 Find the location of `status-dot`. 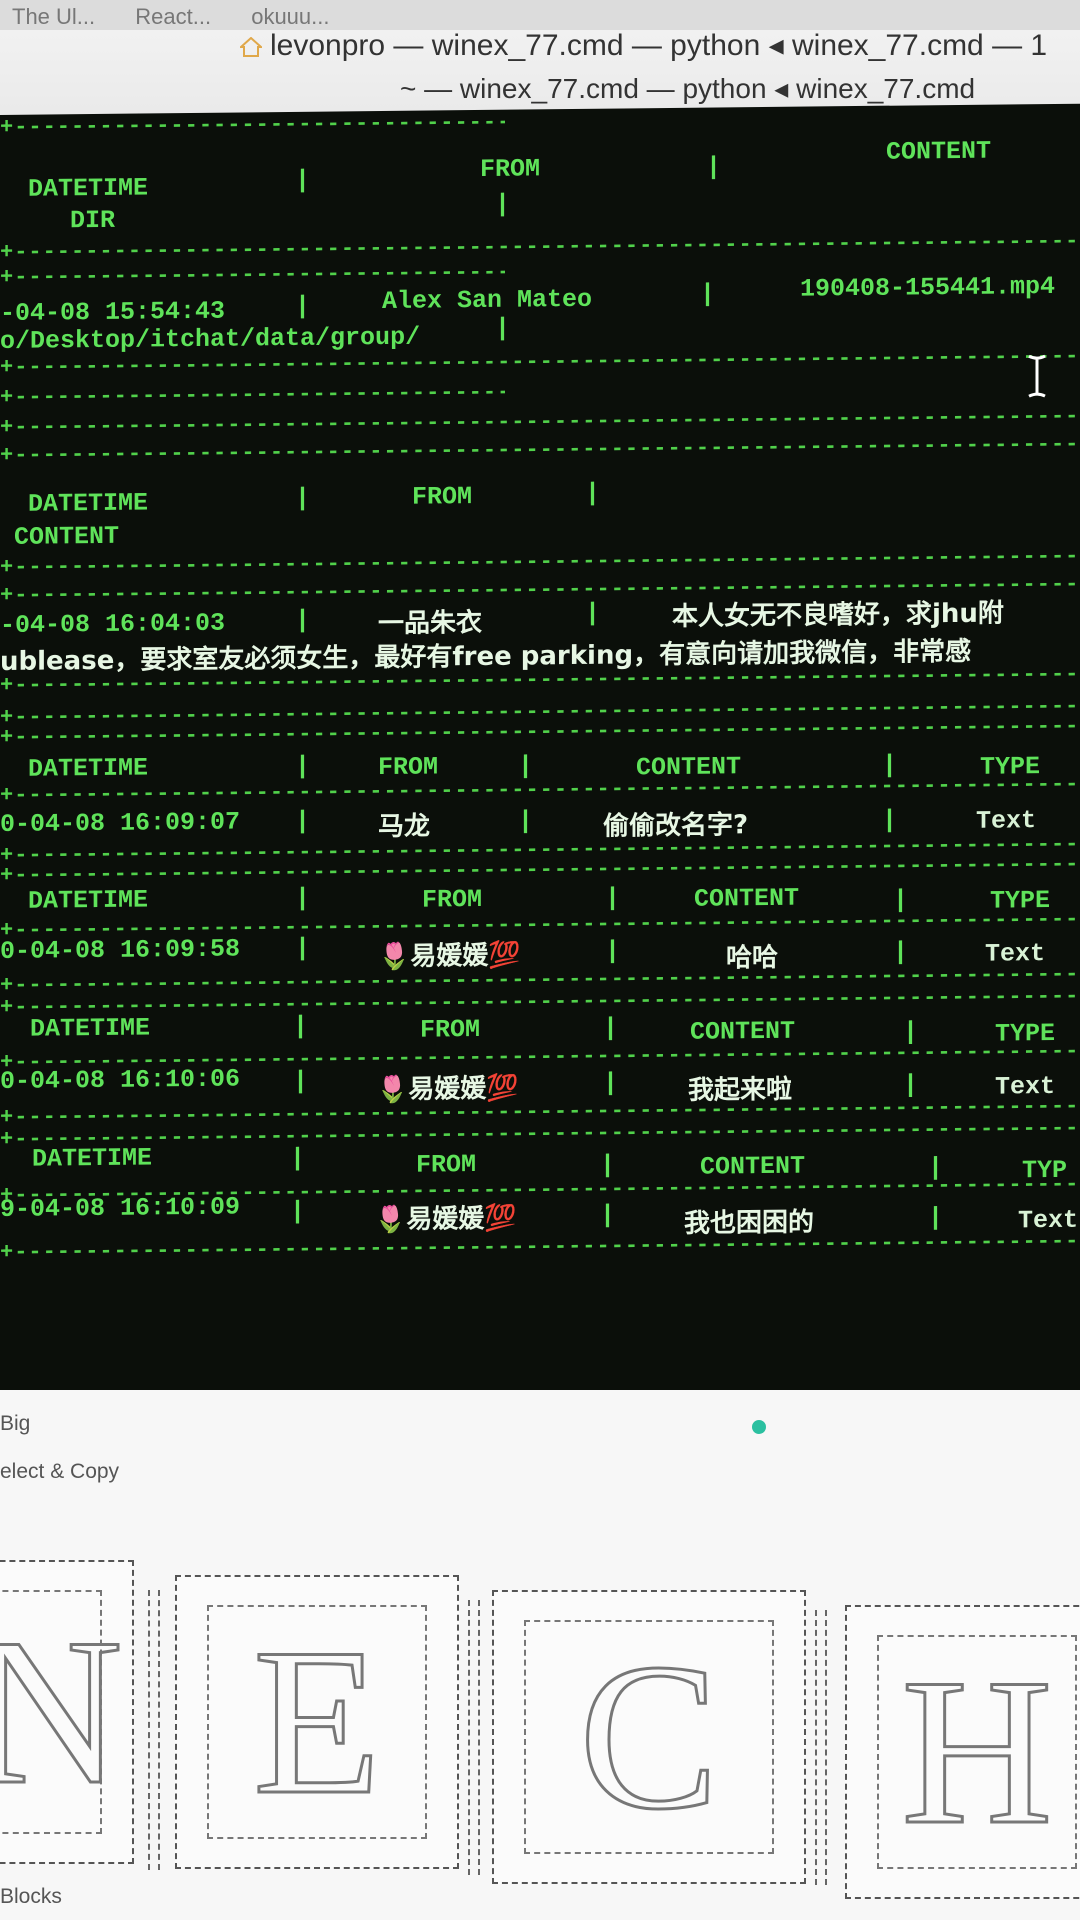

status-dot is located at coordinates (759, 1427).